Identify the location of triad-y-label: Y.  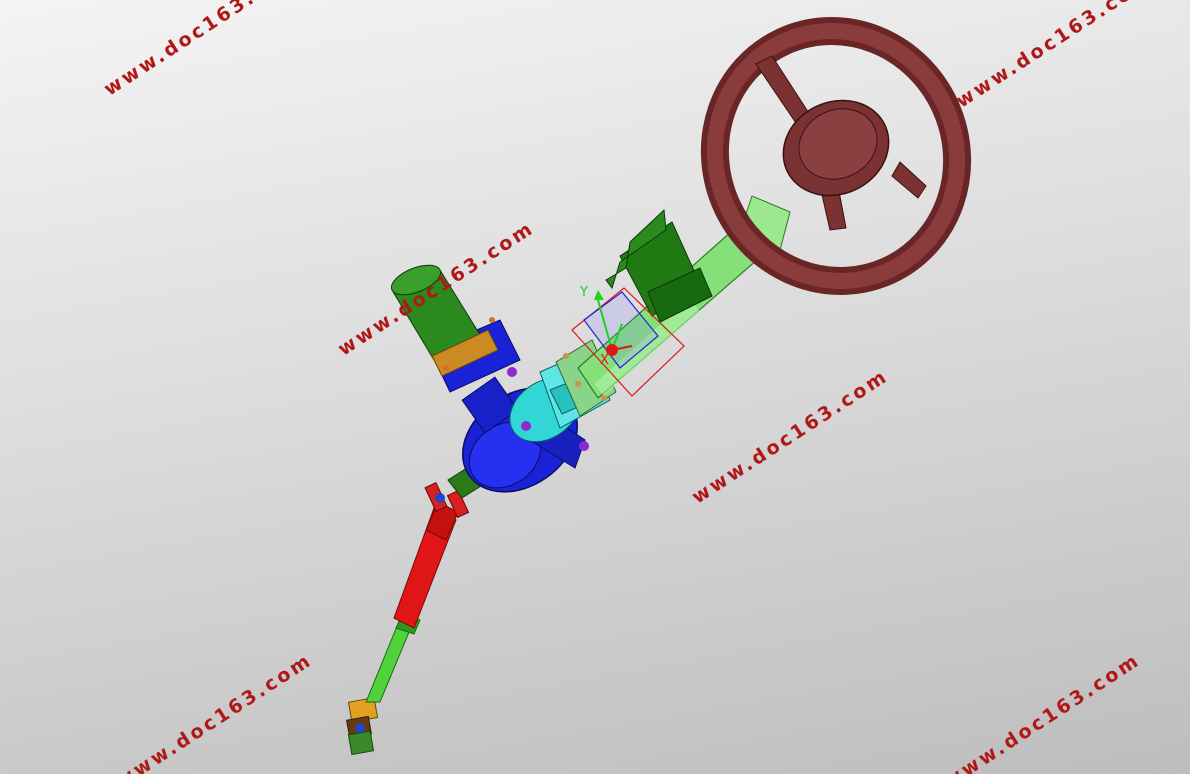
(583, 292).